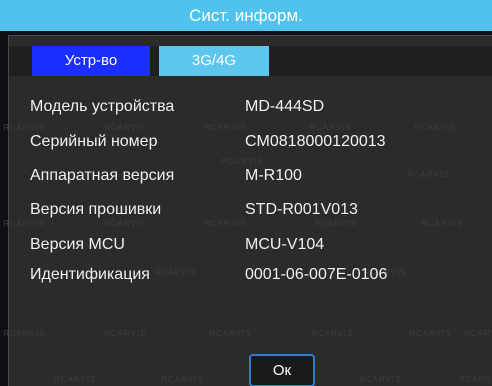 Image resolution: width=492 pixels, height=386 pixels. What do you see at coordinates (90, 274) in the screenshot?
I see `identification-label: Идентификация` at bounding box center [90, 274].